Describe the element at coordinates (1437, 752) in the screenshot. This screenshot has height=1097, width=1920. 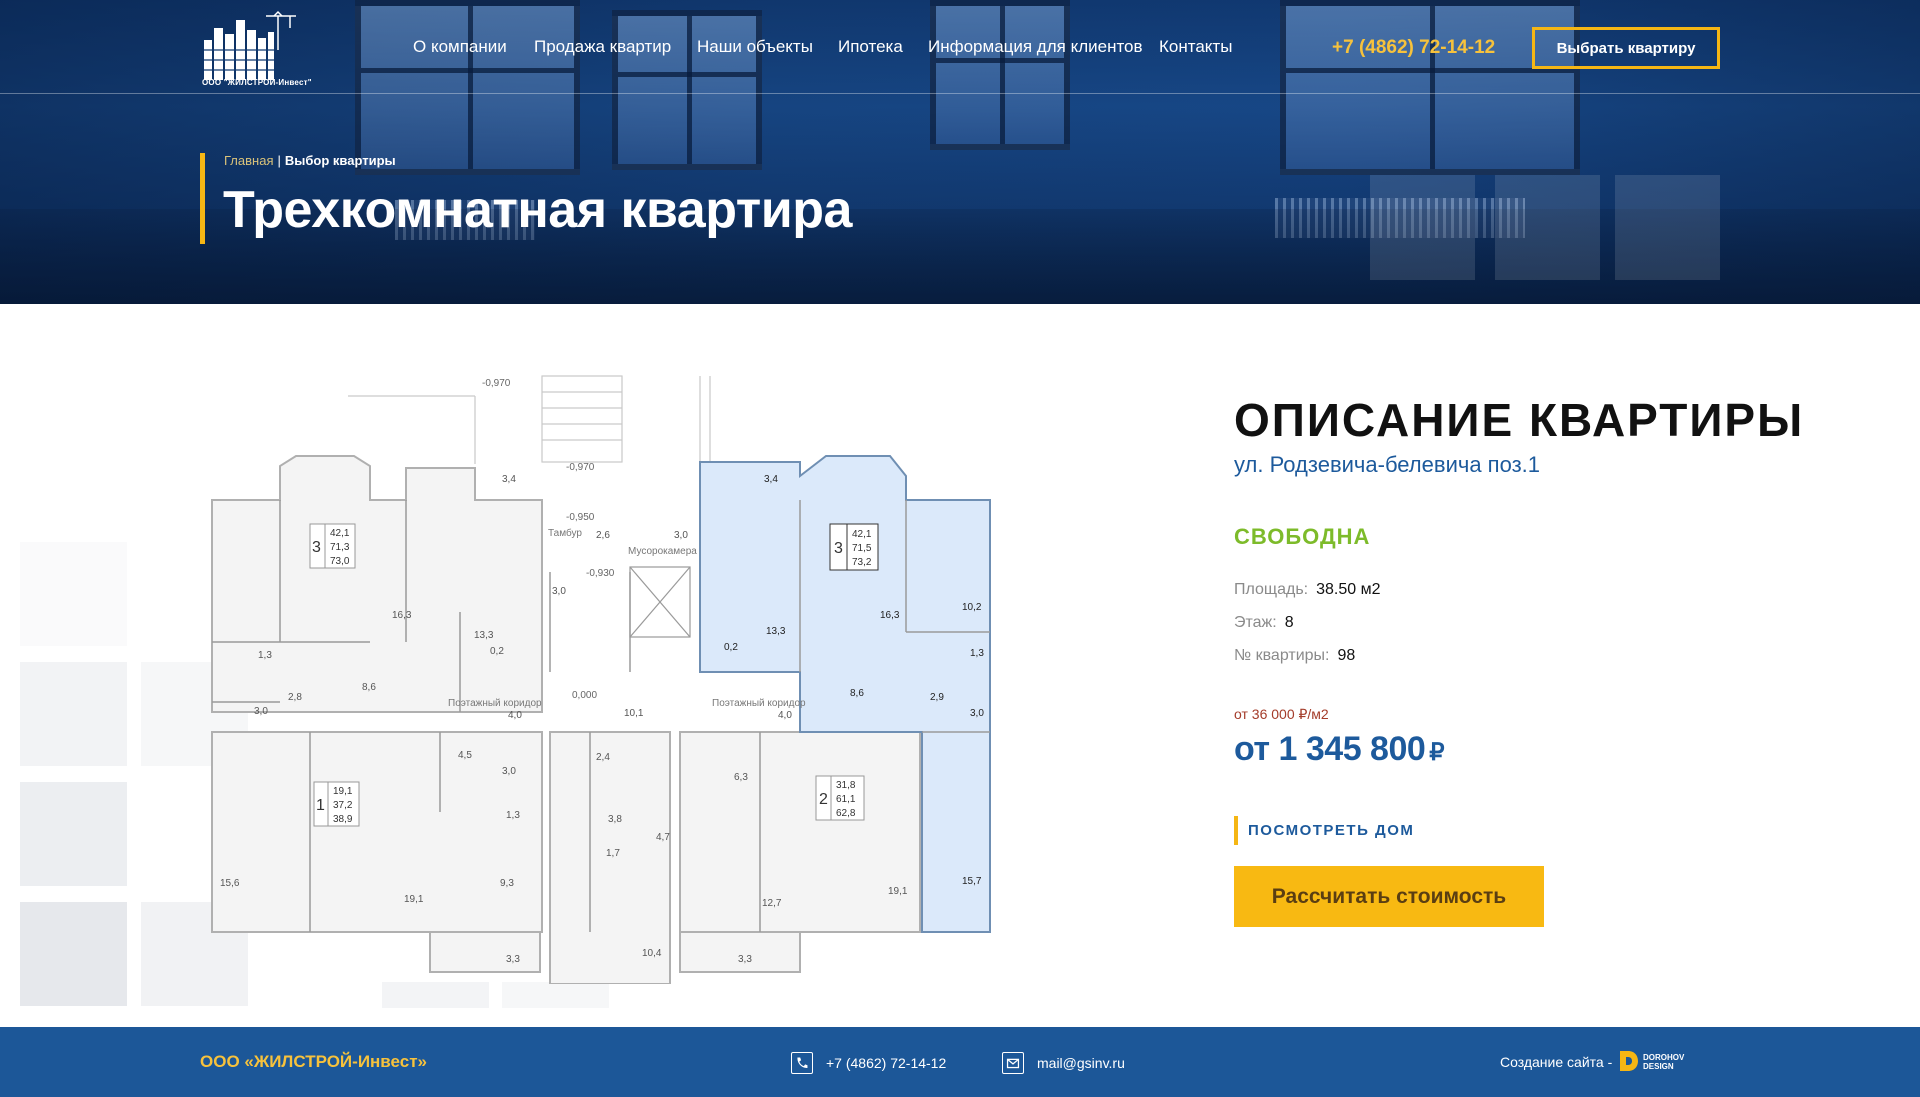
I see `currency-sign: ₽` at that location.